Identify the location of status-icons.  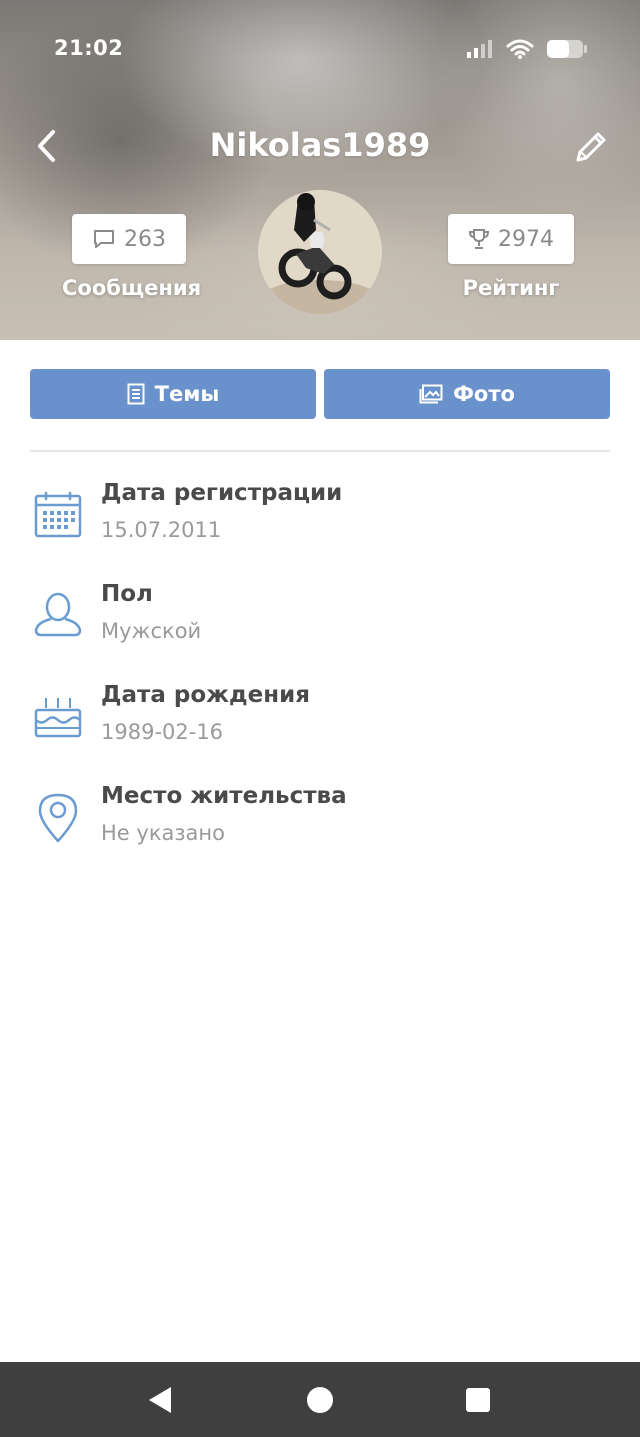
(527, 49).